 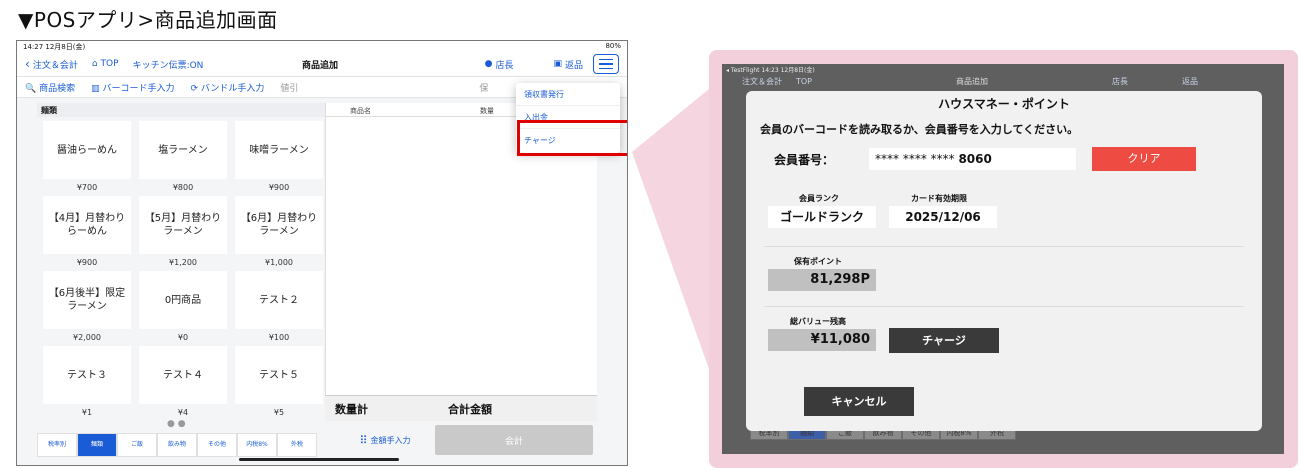 I want to click on product-tile: テスト３ ¥1, so click(x=87, y=383).